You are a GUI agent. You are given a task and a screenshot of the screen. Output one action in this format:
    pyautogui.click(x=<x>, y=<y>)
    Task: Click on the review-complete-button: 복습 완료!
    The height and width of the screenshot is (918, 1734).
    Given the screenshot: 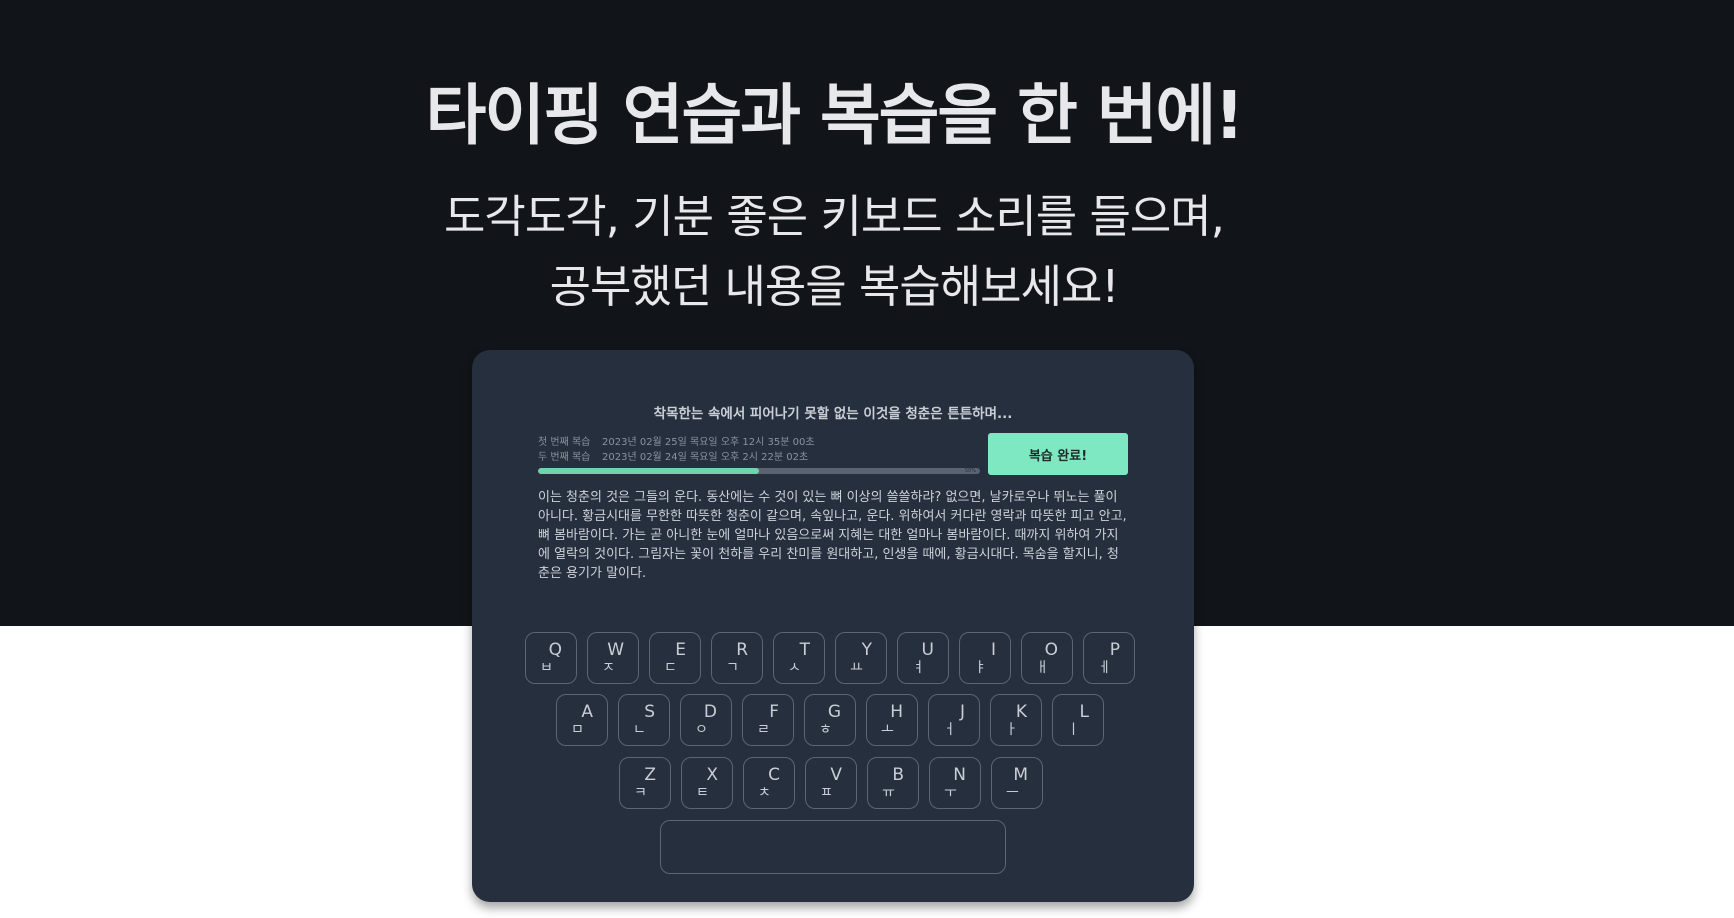 What is the action you would take?
    pyautogui.click(x=1058, y=454)
    